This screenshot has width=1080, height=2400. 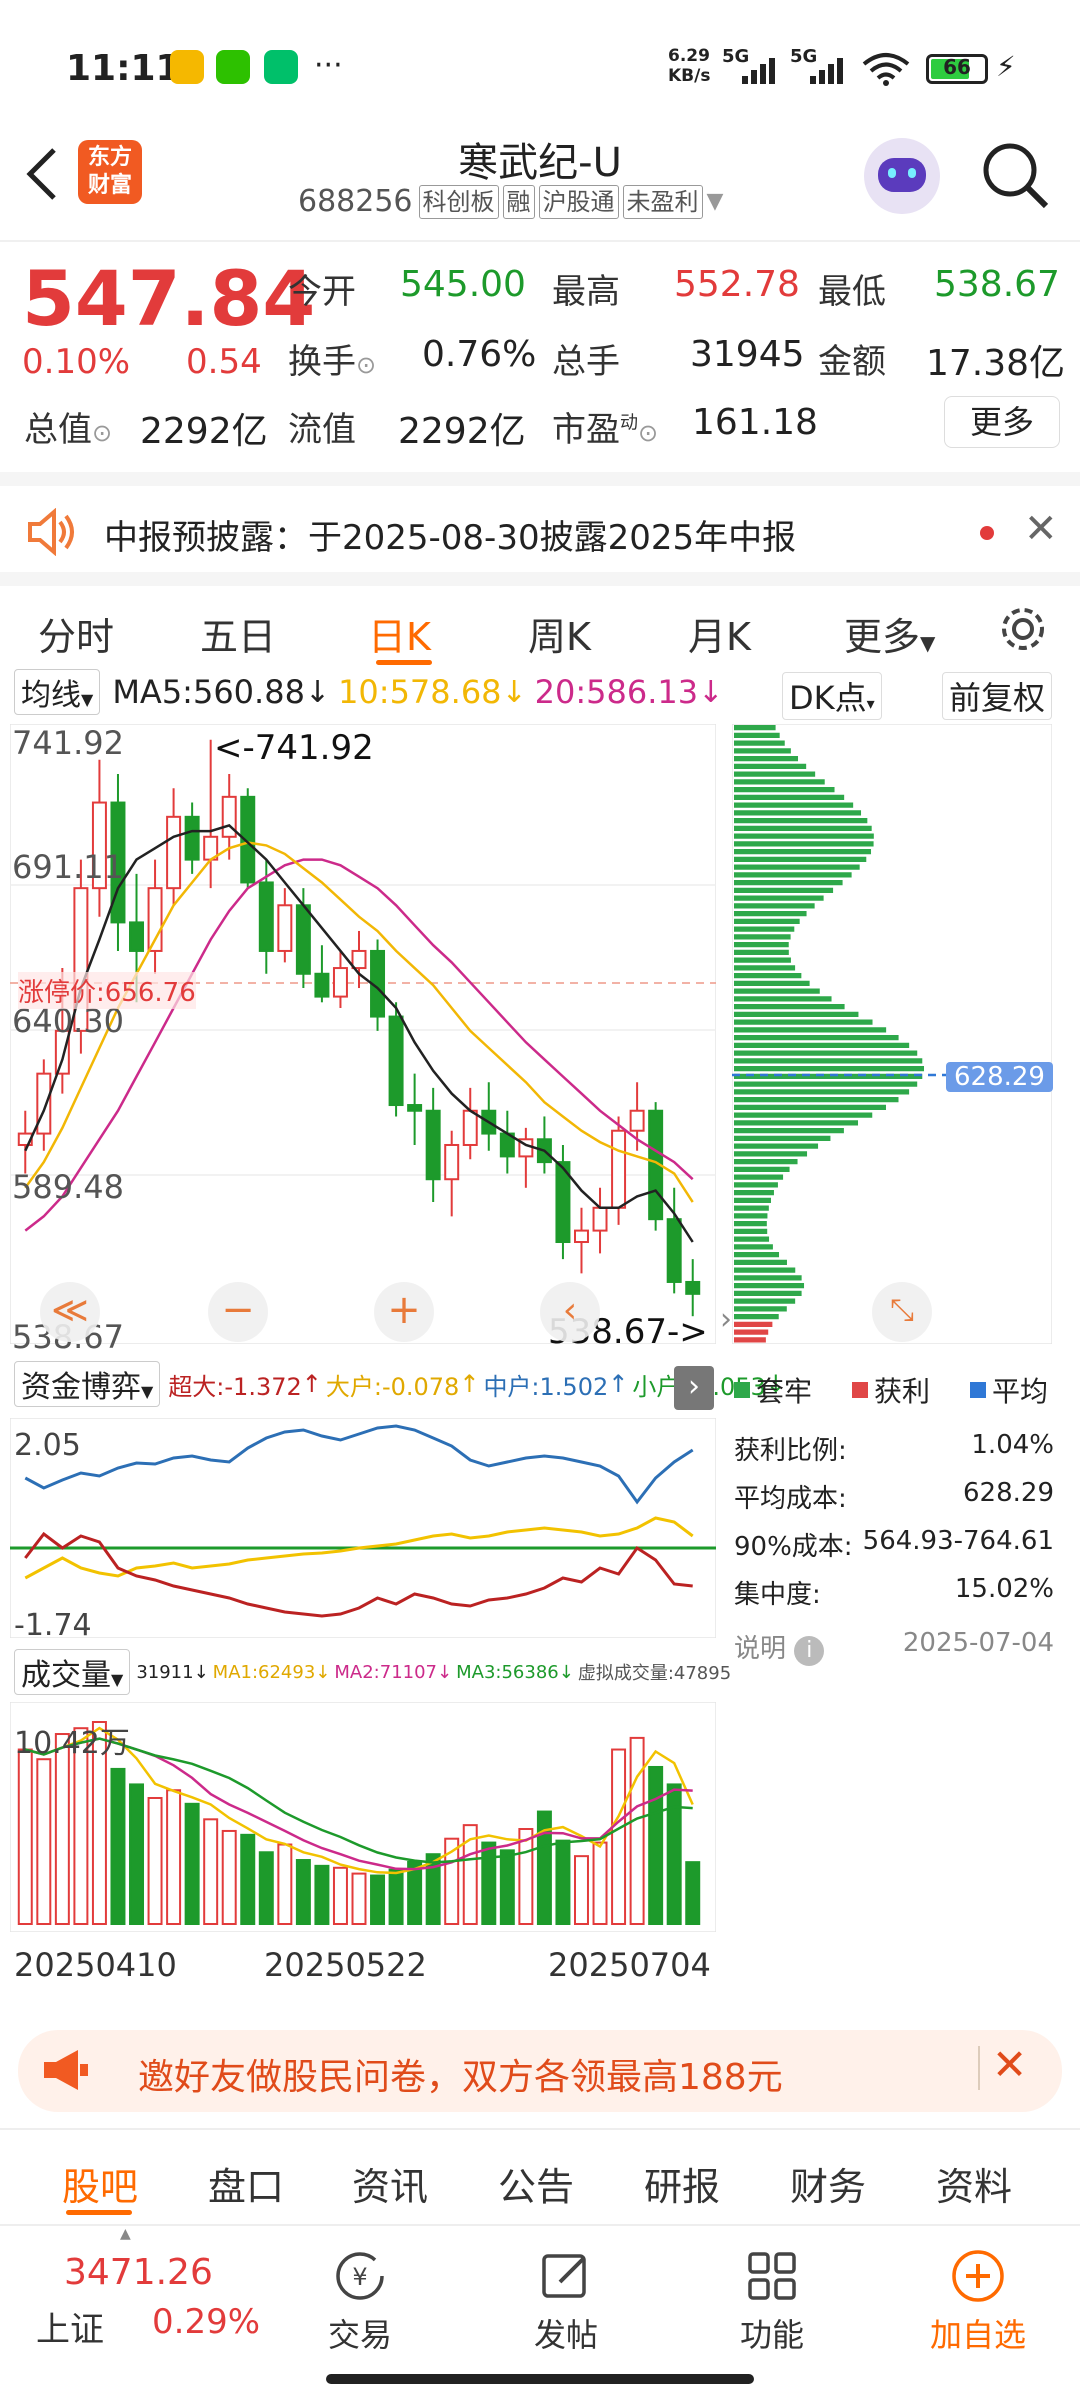 I want to click on vol-ma1: MA1:62493, so click(x=264, y=1672).